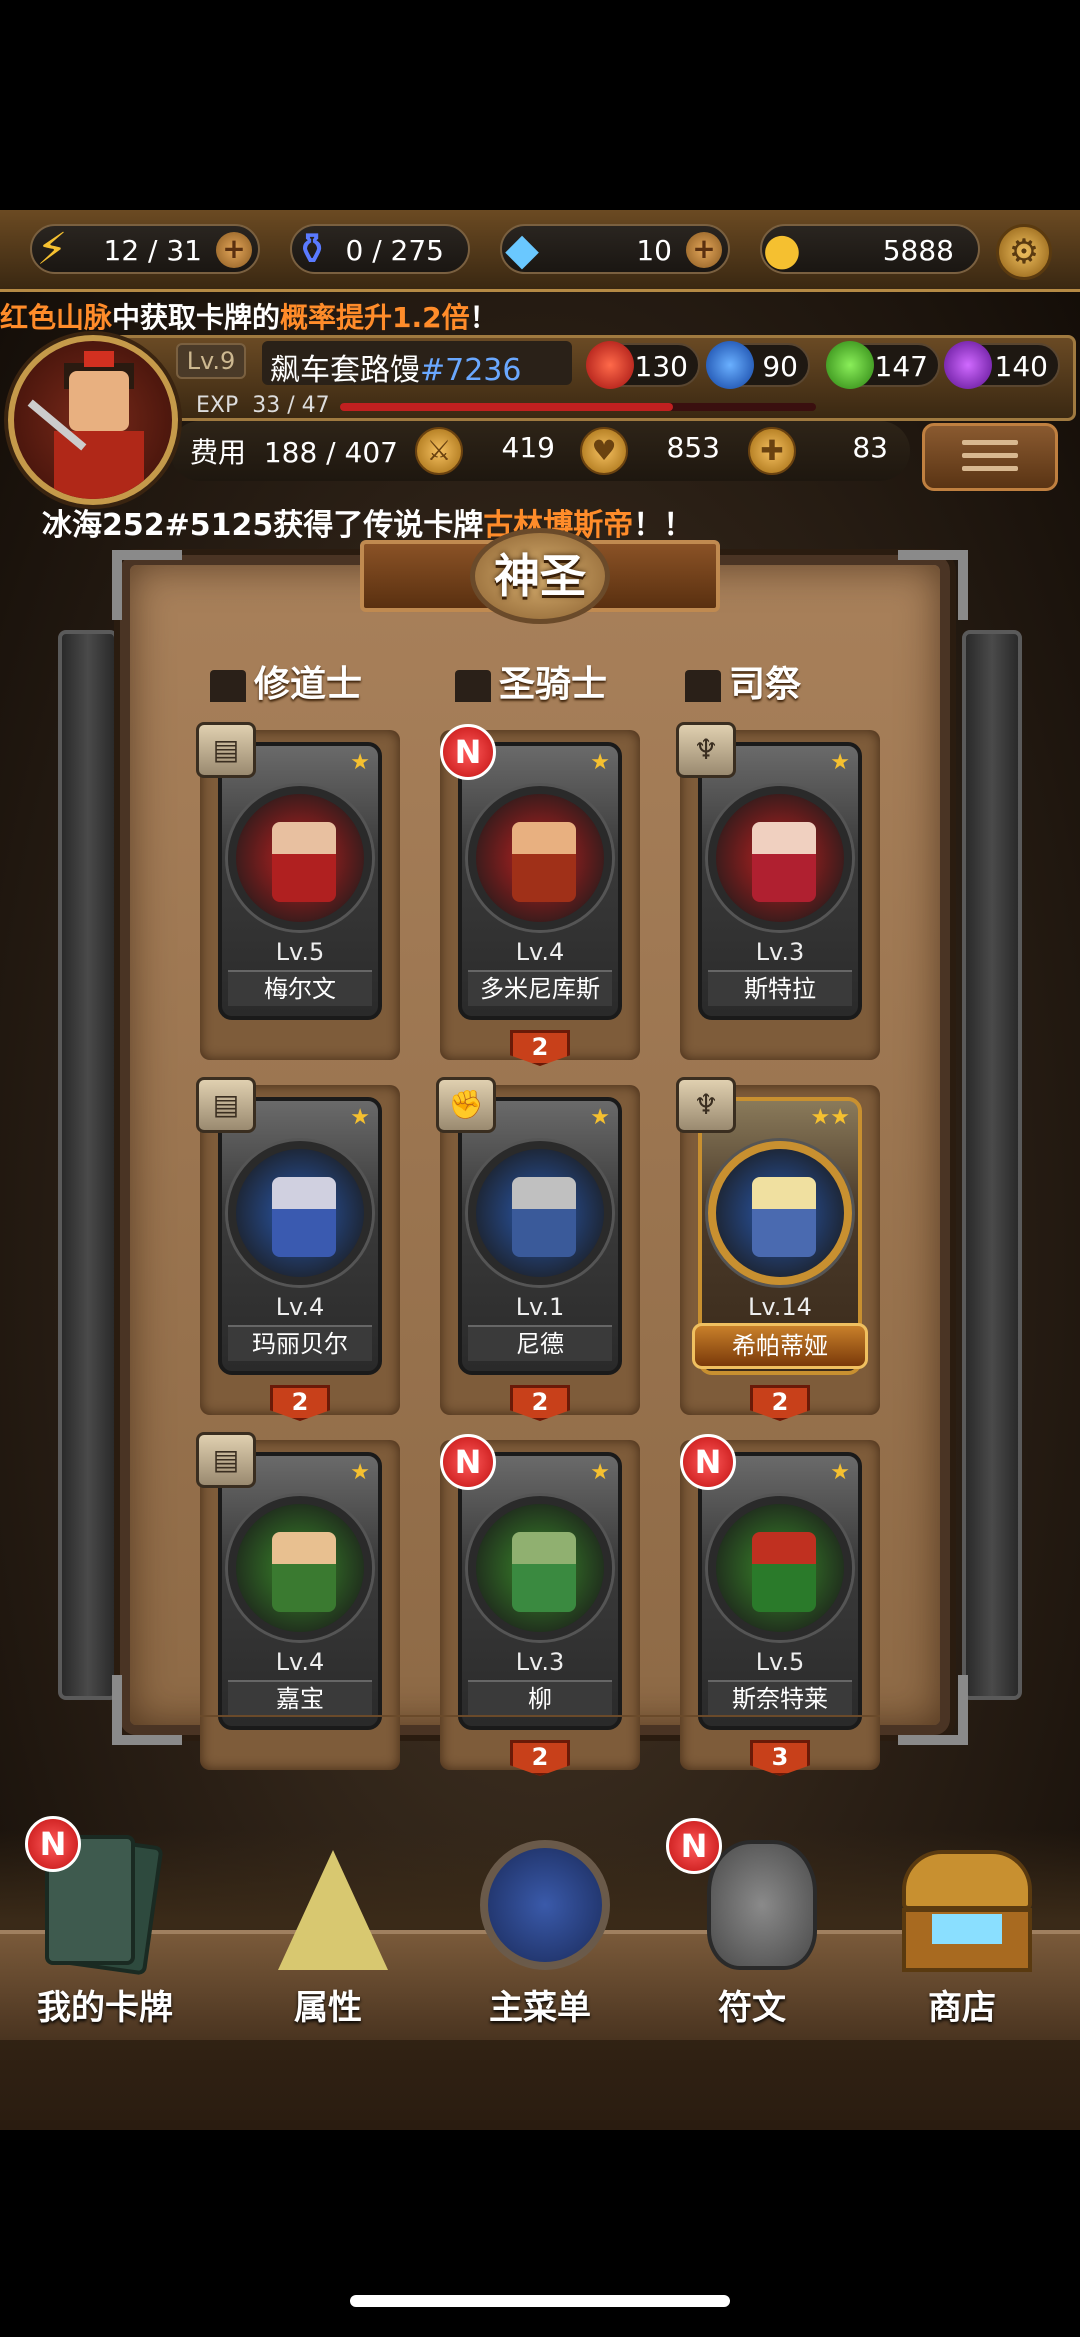  I want to click on card-slot: ★ Lv.4 玛丽贝尔 ▤ 2, so click(298, 1249).